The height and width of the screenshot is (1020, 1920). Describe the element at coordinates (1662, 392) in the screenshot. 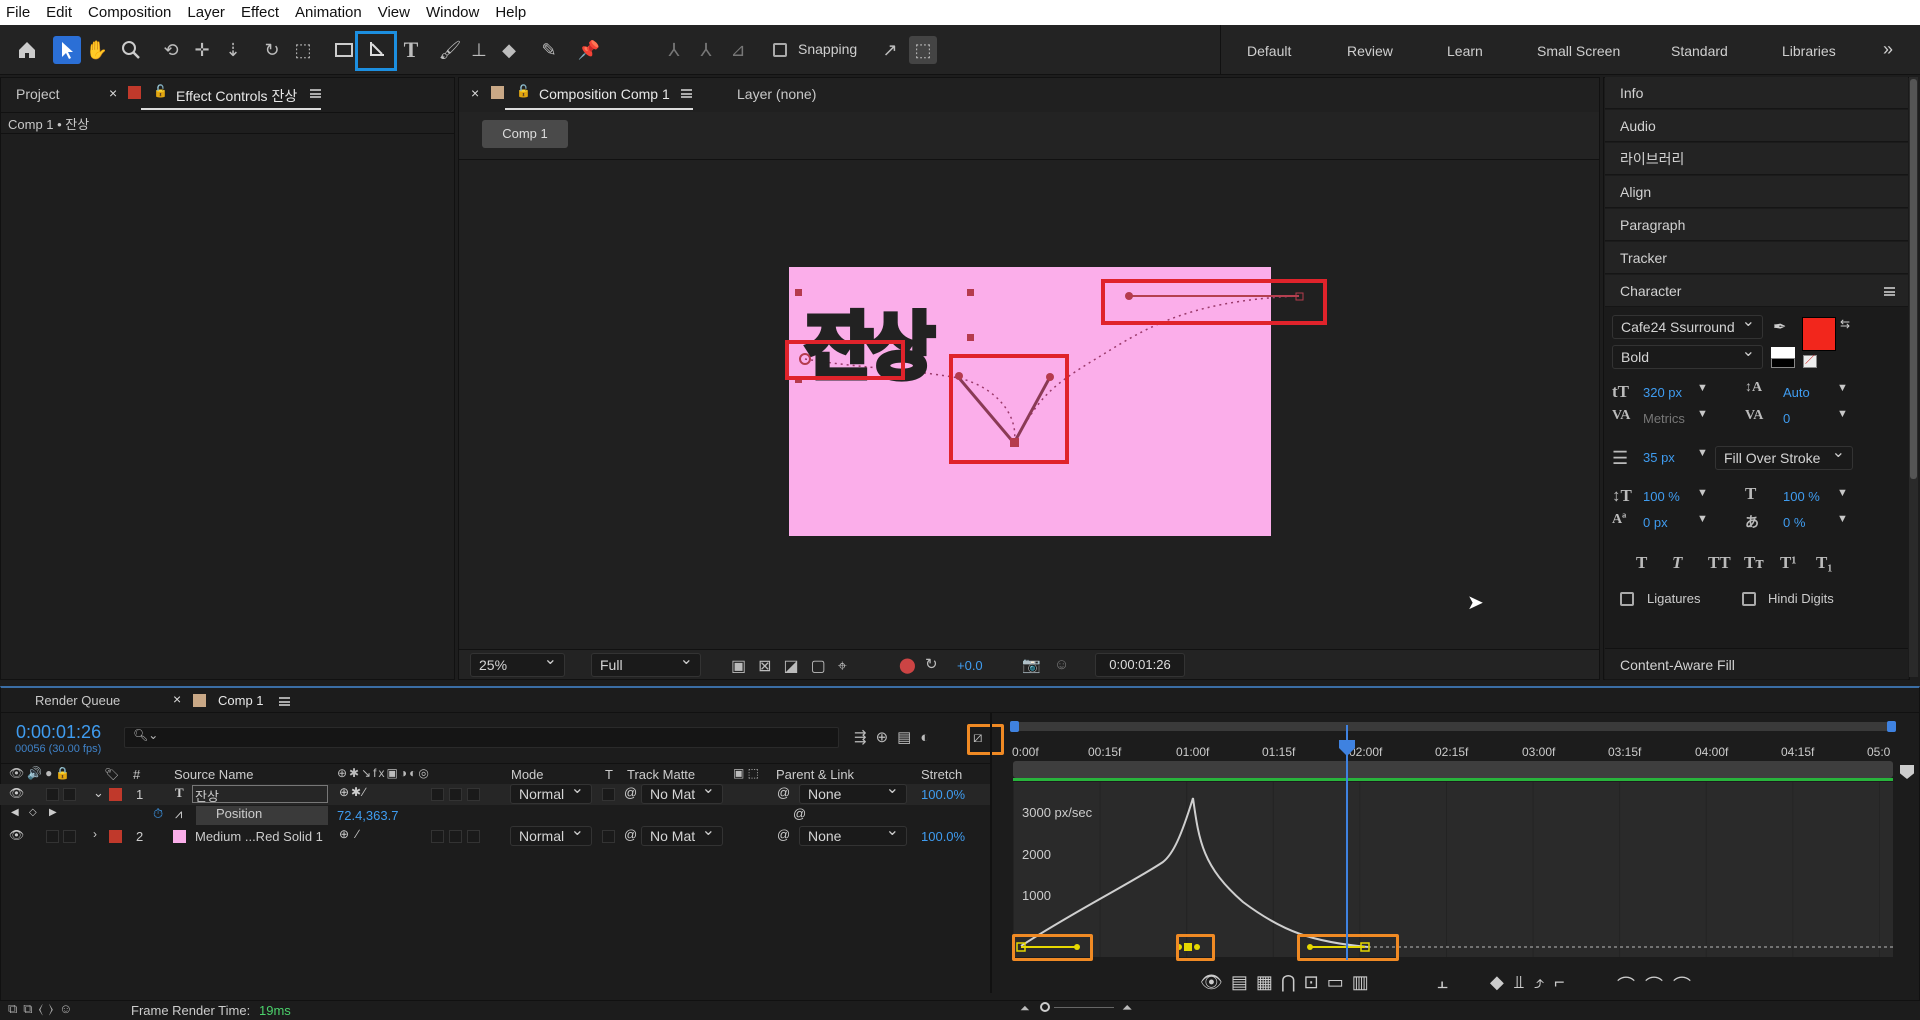

I see `font-size-value: 320 px` at that location.